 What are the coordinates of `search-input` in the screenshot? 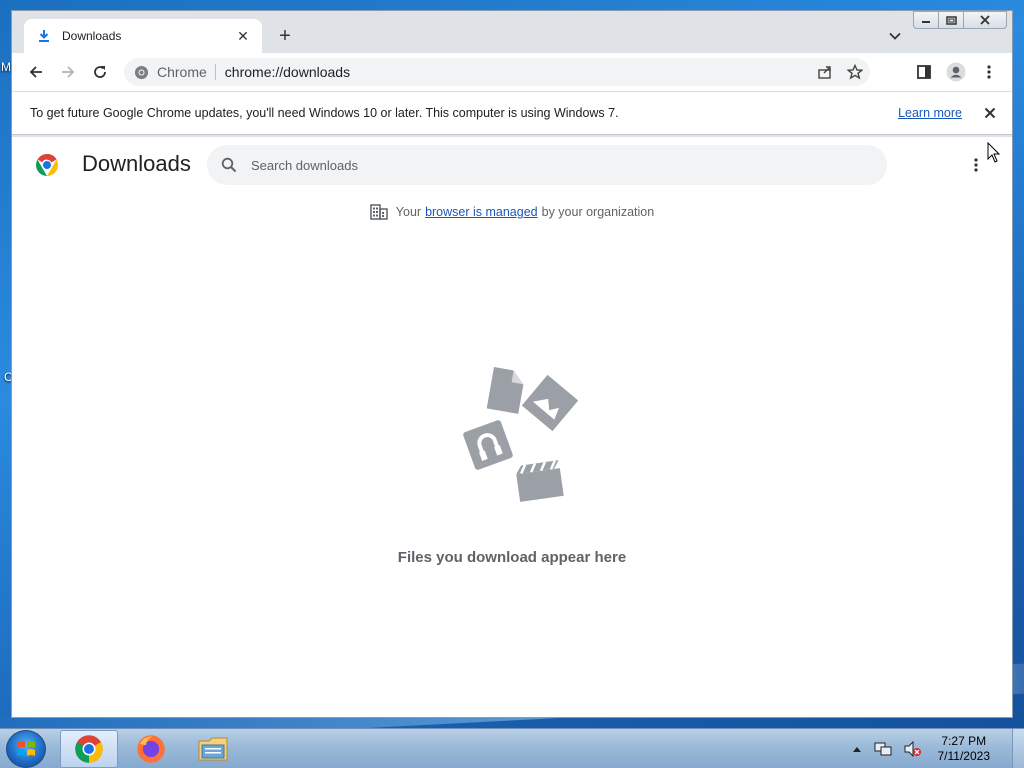 It's located at (501, 165).